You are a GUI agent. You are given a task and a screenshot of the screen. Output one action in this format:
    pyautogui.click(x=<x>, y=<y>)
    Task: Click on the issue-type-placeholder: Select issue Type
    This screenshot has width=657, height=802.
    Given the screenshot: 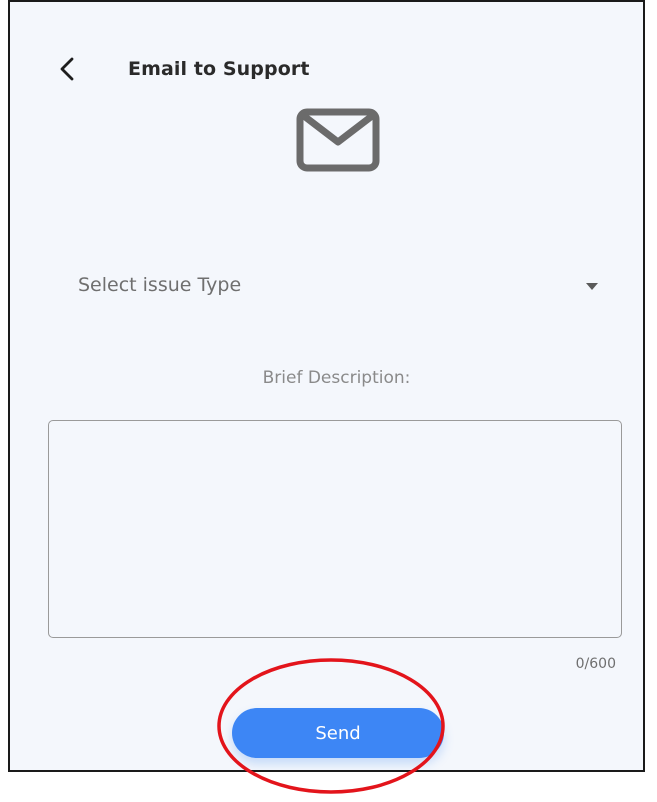 What is the action you would take?
    pyautogui.click(x=160, y=285)
    